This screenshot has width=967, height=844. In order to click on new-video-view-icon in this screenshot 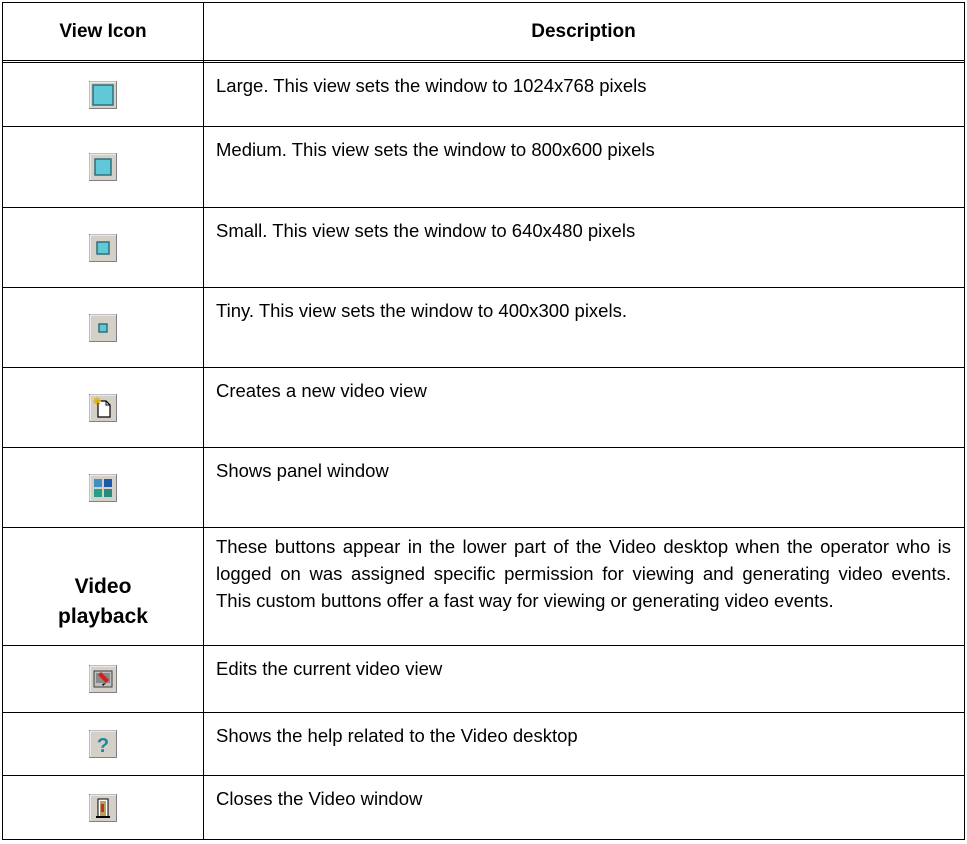, I will do `click(103, 407)`.